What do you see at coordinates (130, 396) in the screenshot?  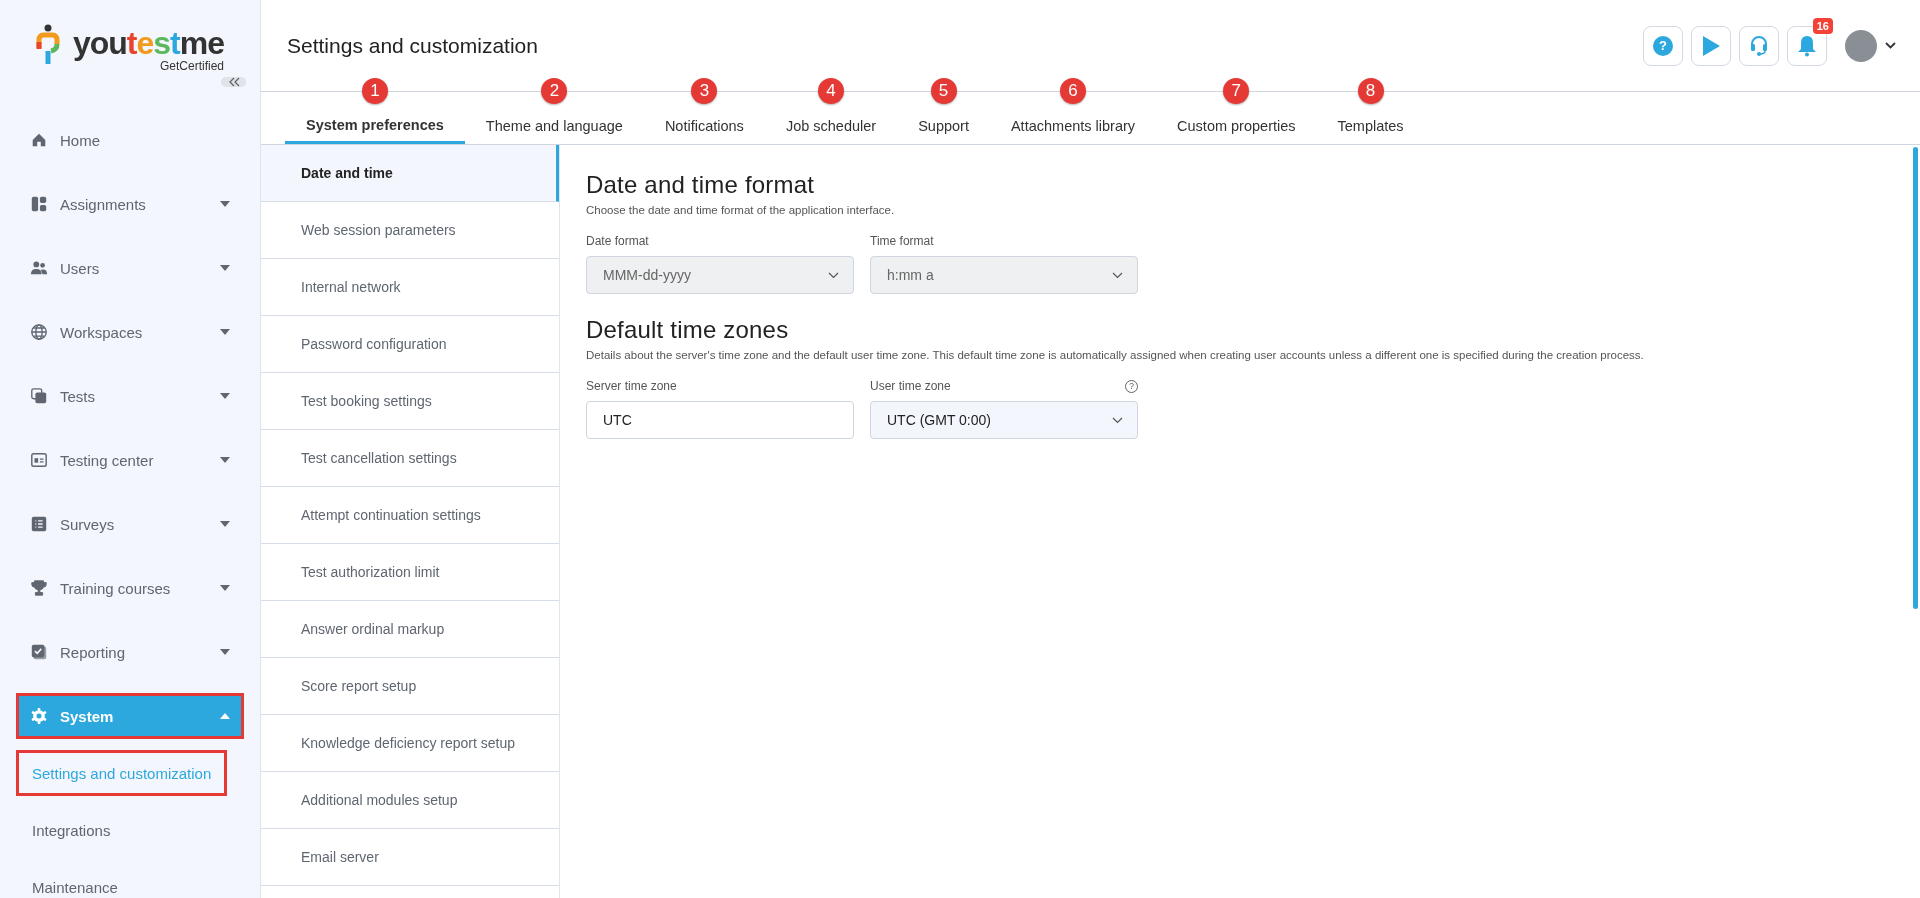 I see `nav-item: Tests` at bounding box center [130, 396].